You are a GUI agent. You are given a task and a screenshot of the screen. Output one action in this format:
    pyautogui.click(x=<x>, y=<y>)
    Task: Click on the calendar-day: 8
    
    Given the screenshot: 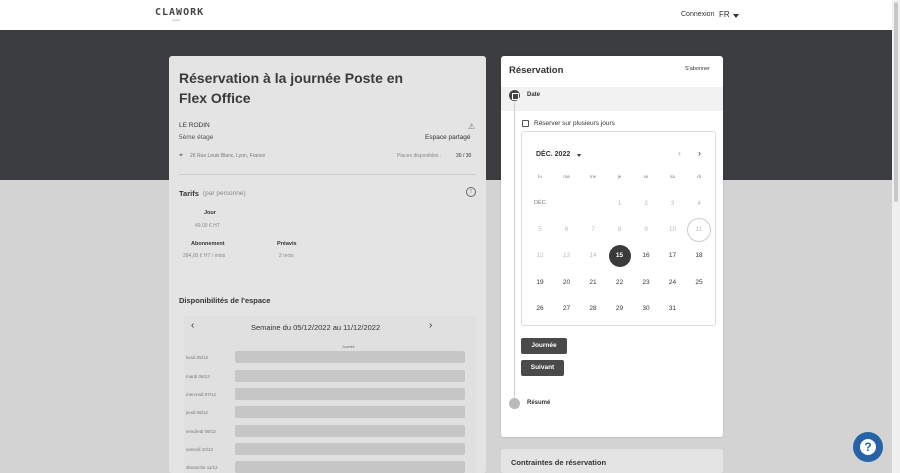 What is the action you would take?
    pyautogui.click(x=619, y=229)
    